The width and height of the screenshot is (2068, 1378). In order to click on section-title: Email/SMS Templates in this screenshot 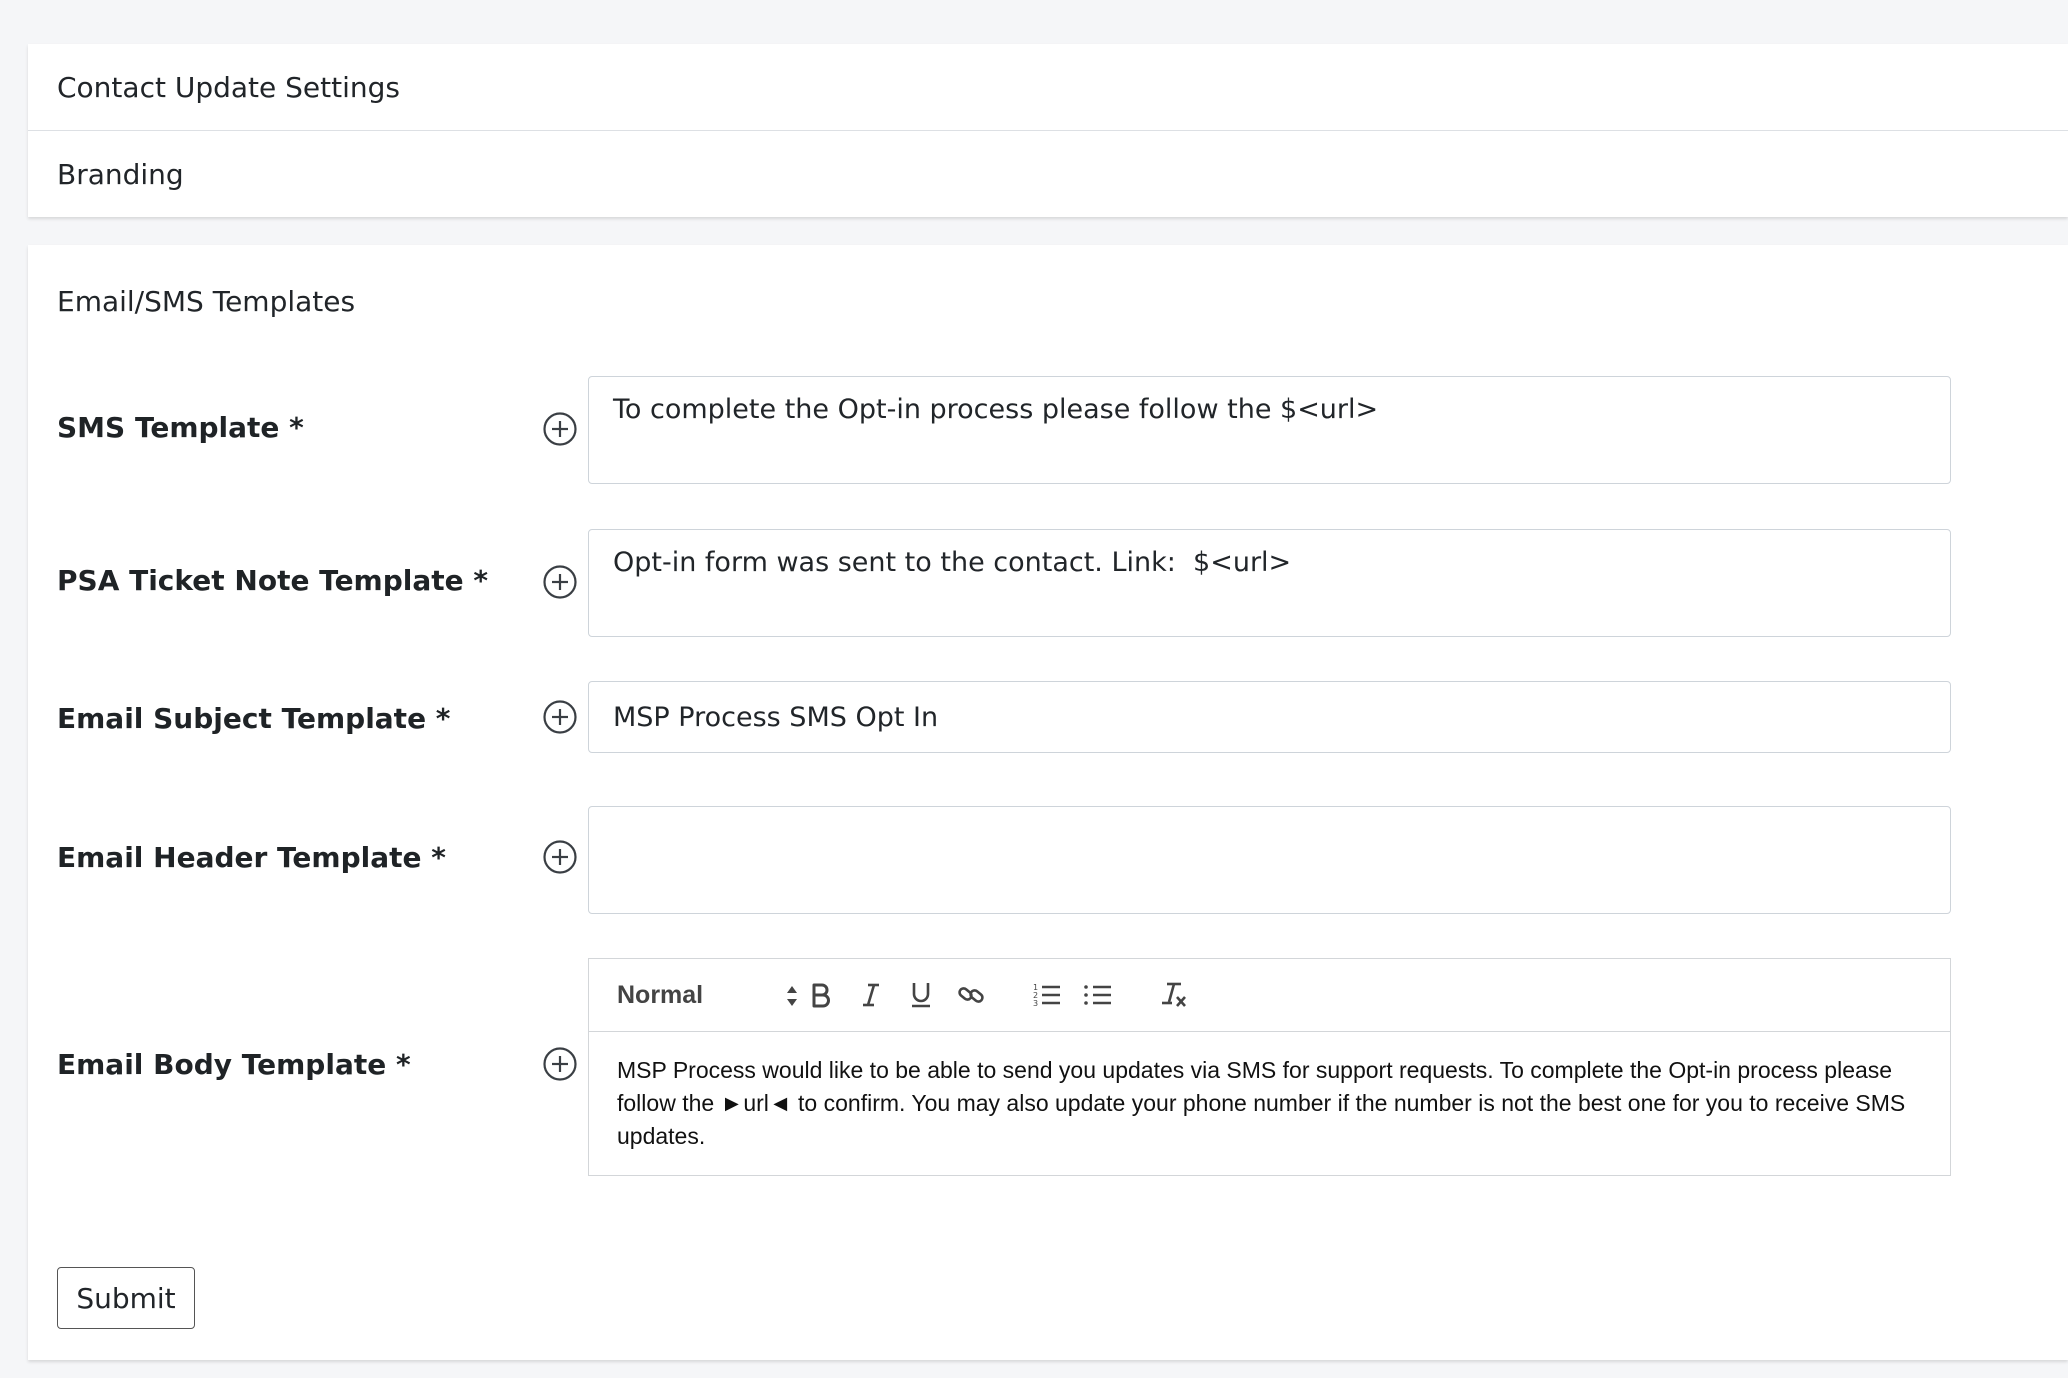, I will do `click(206, 301)`.